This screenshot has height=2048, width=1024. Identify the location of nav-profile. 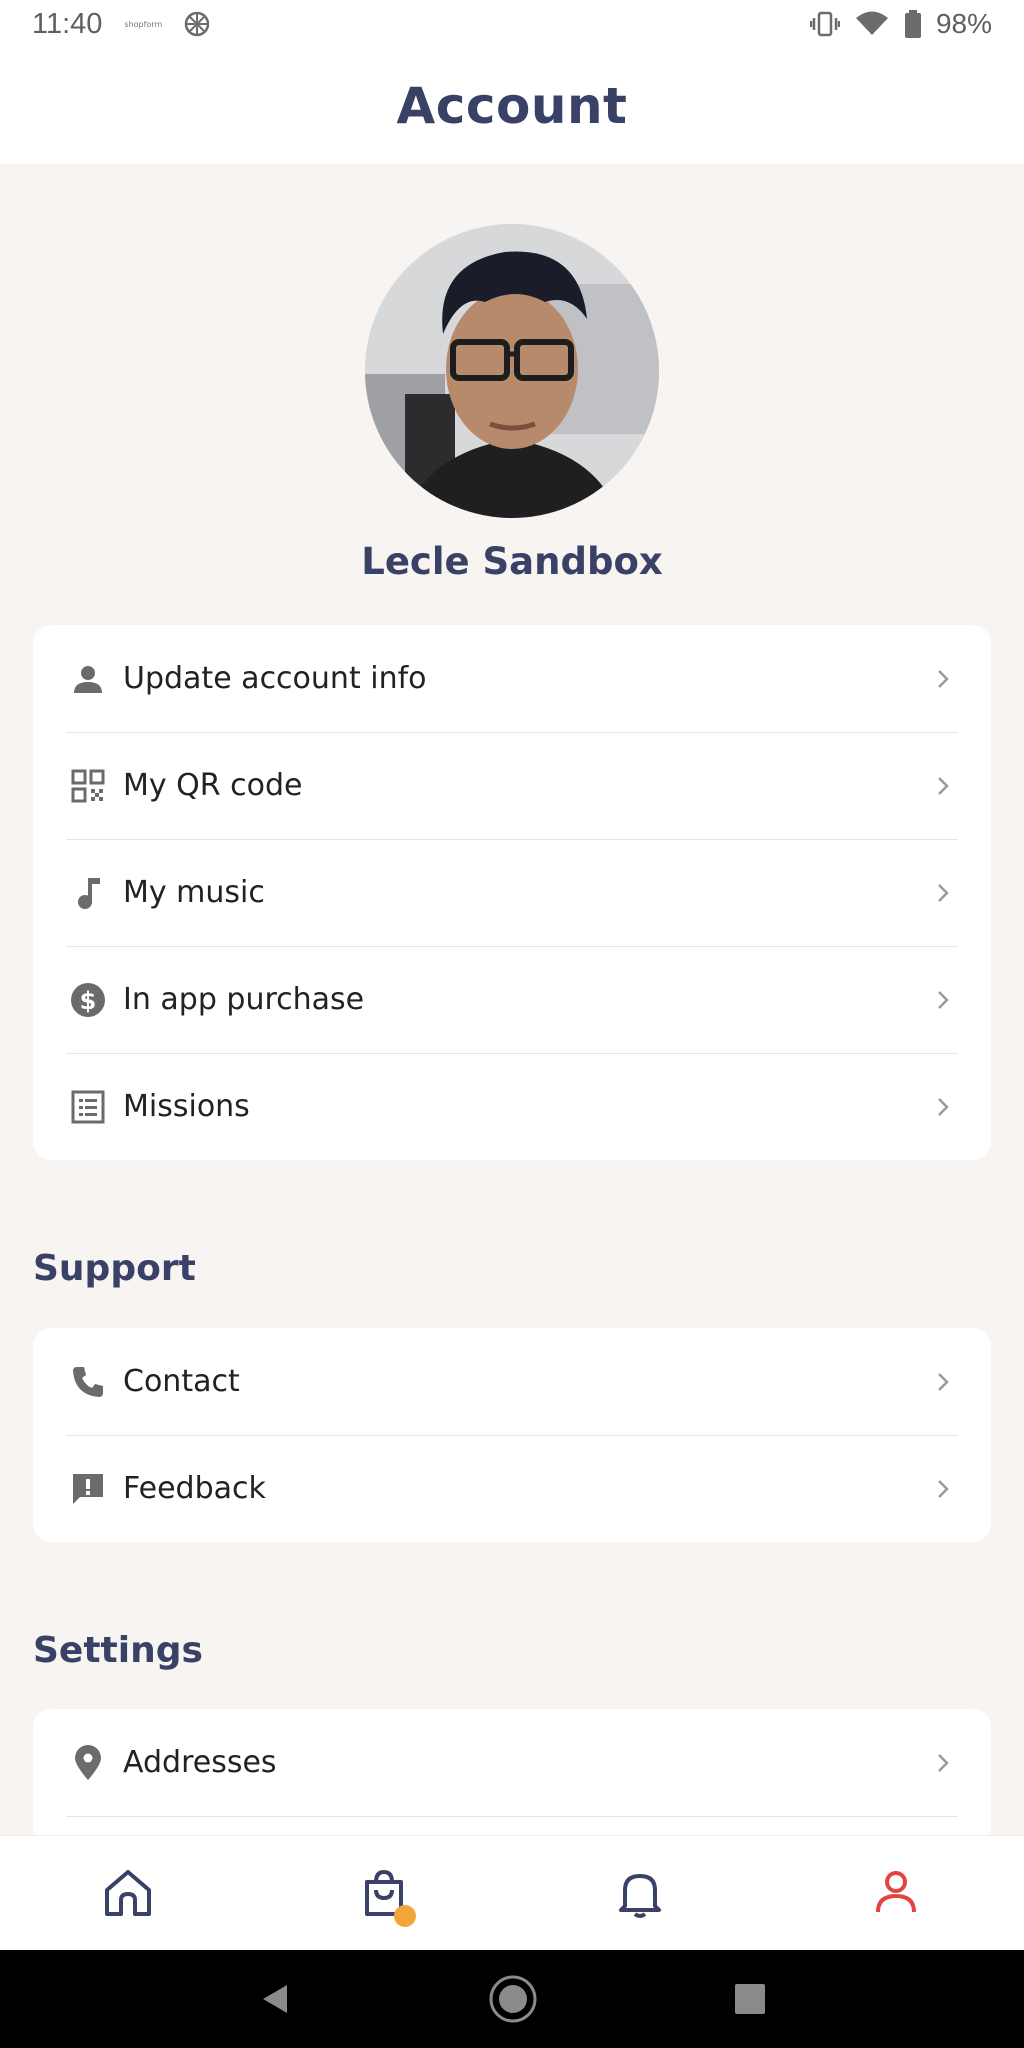
(896, 1893).